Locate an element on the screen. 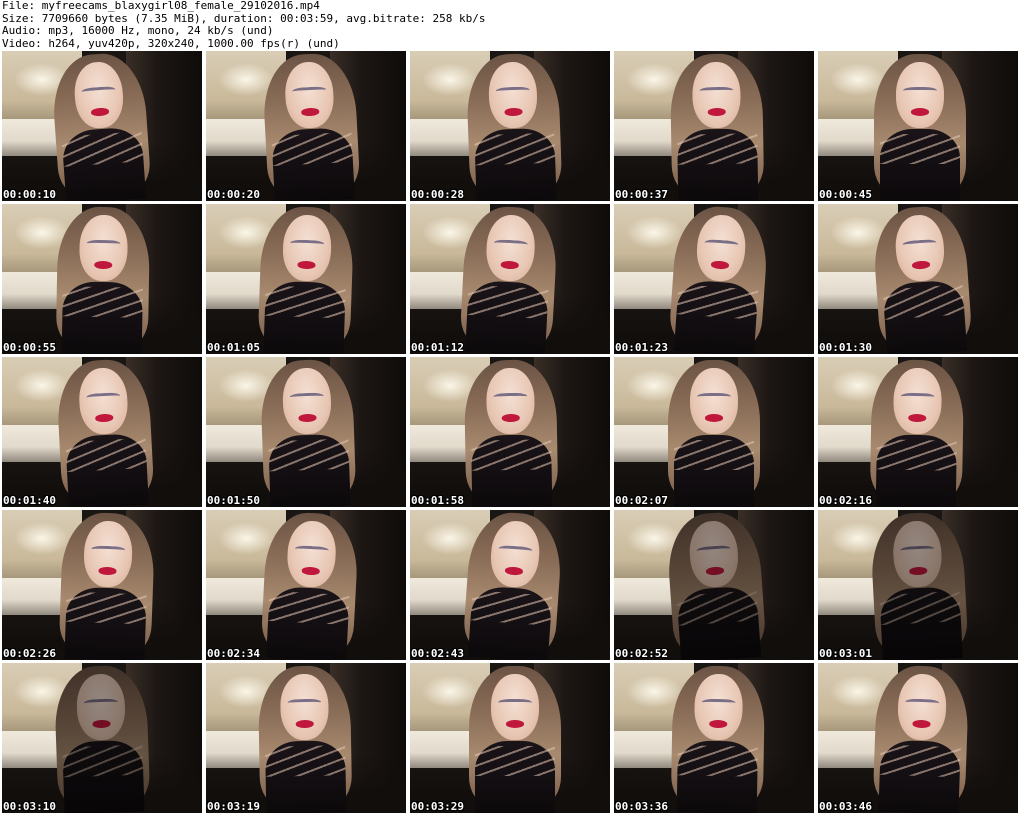 This screenshot has width=1024, height=813. thumbnail-timestamp: 00:01:40 is located at coordinates (29, 500).